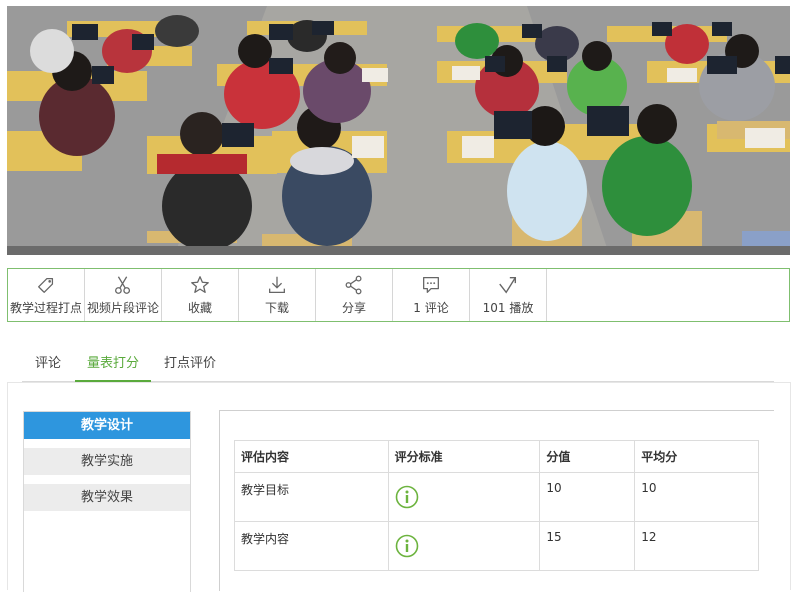  Describe the element at coordinates (200, 295) in the screenshot. I see `favorite-button: 收藏` at that location.